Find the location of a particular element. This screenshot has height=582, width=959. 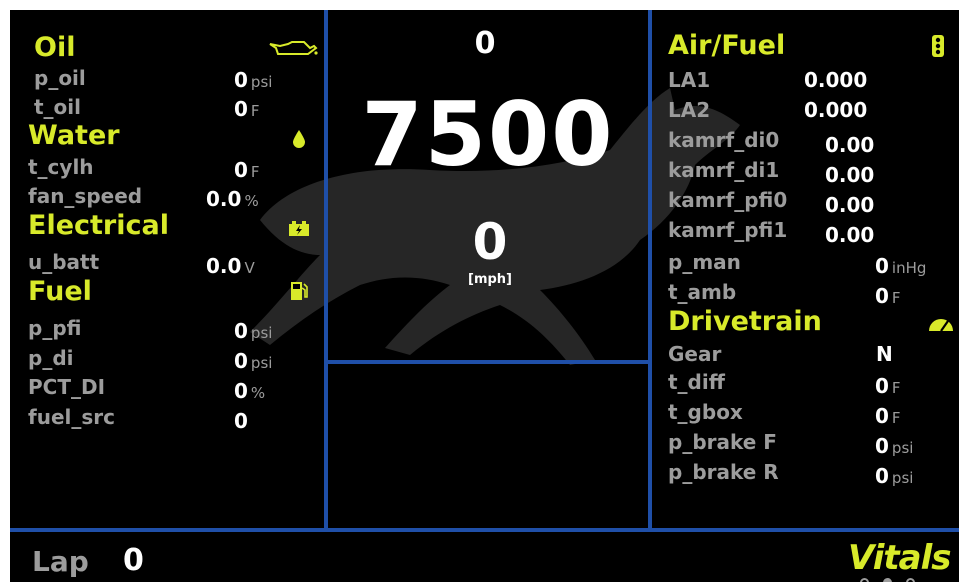

battery-icon is located at coordinates (299, 228).